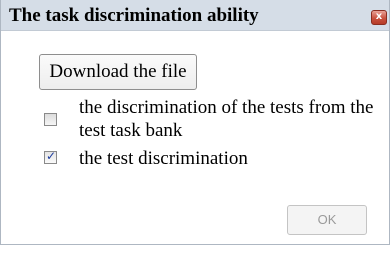 The width and height of the screenshot is (390, 262). What do you see at coordinates (327, 220) in the screenshot?
I see `ok-button: OK` at bounding box center [327, 220].